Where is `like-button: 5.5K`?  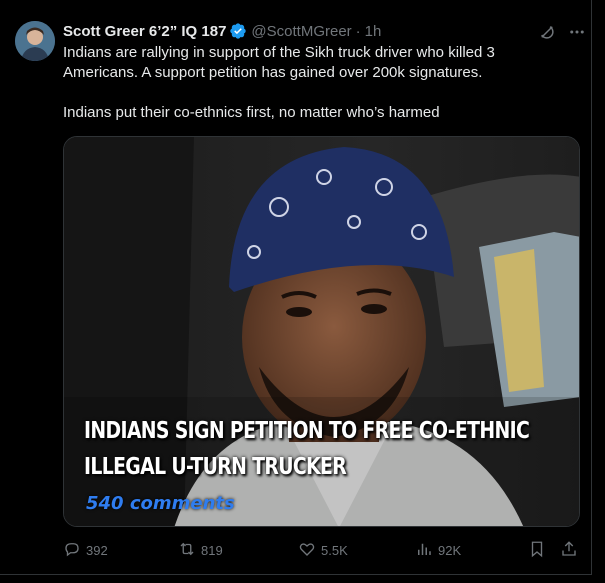 like-button: 5.5K is located at coordinates (323, 550).